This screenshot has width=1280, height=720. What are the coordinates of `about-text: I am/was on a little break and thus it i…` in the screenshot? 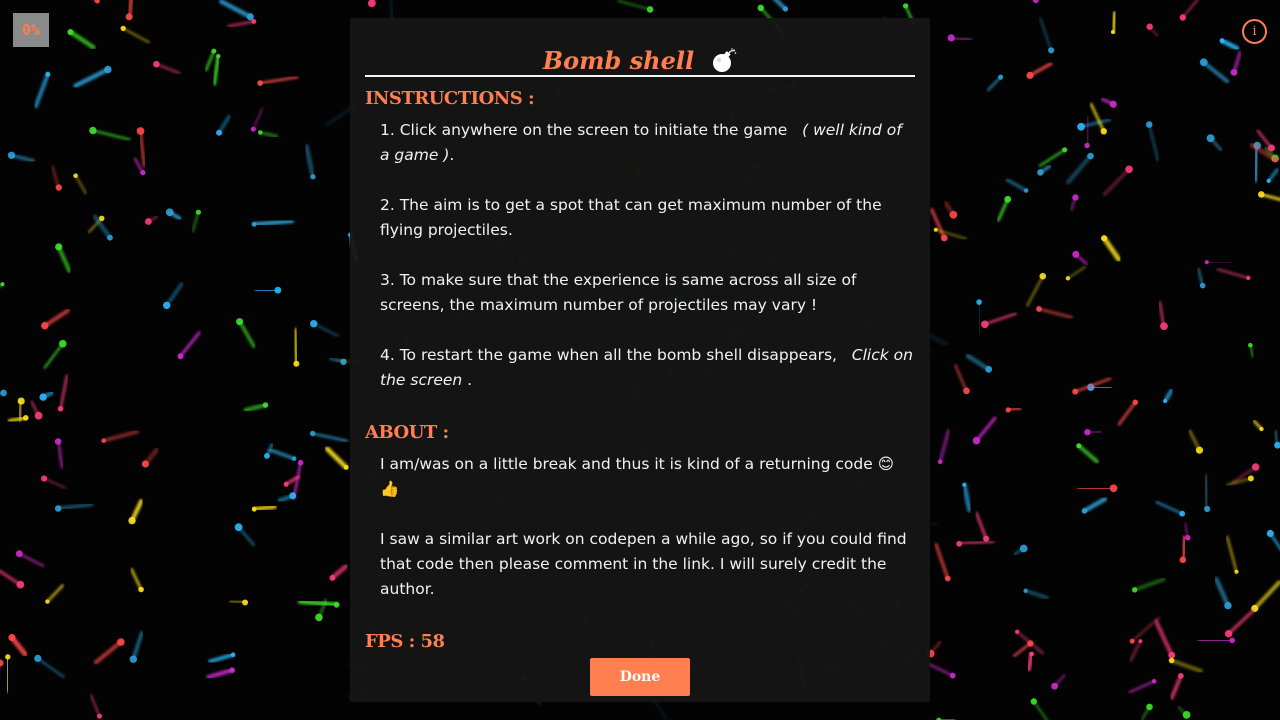 It's located at (647, 527).